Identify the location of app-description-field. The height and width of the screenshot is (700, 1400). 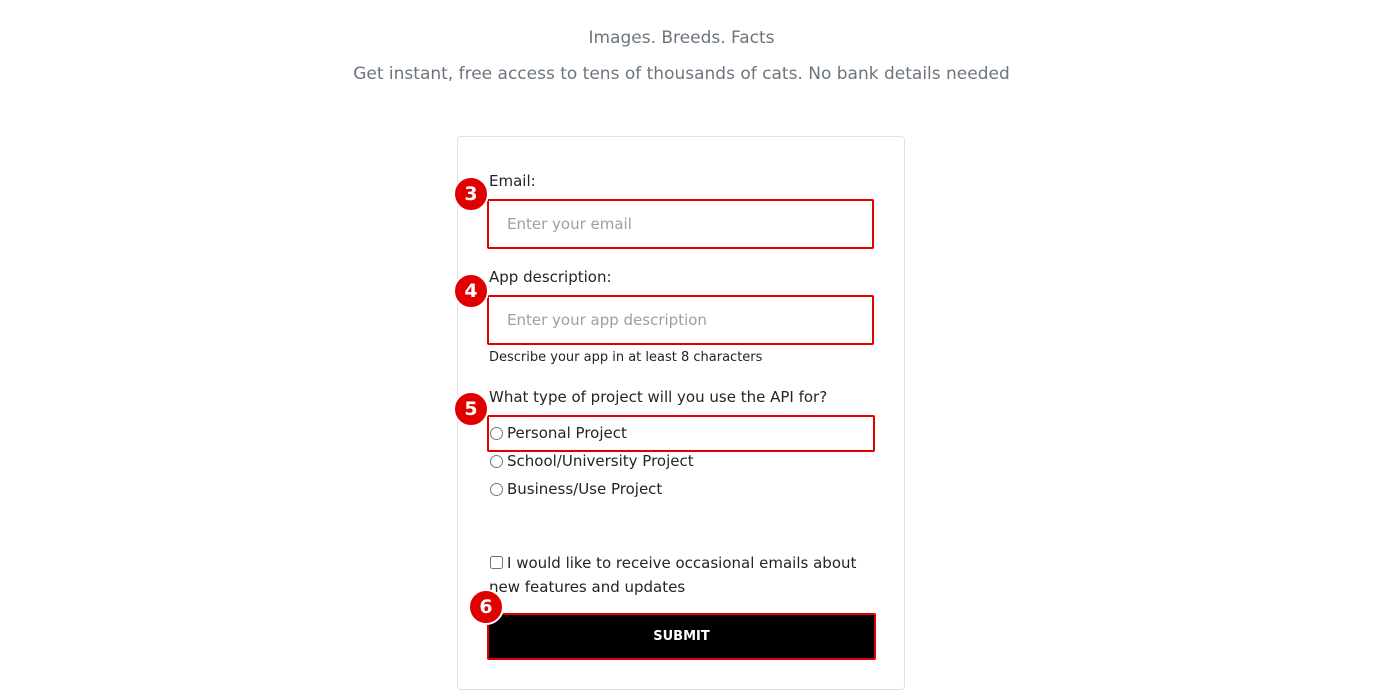
(680, 320).